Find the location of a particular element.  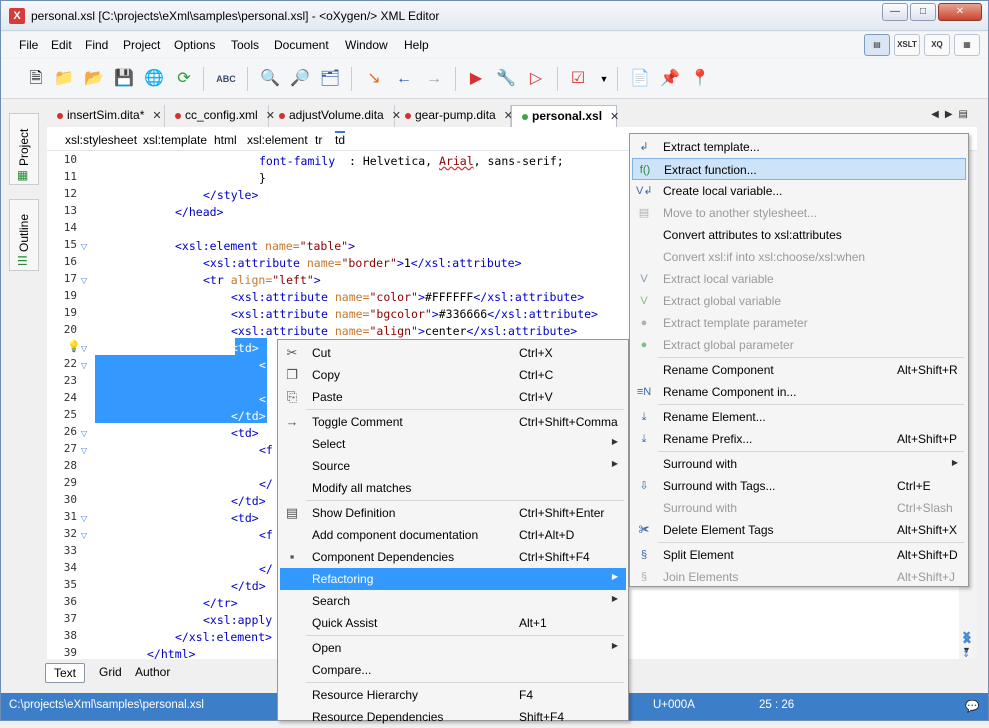

context-menu-item: Resource Dependencies Shift+F4 is located at coordinates (453, 717).